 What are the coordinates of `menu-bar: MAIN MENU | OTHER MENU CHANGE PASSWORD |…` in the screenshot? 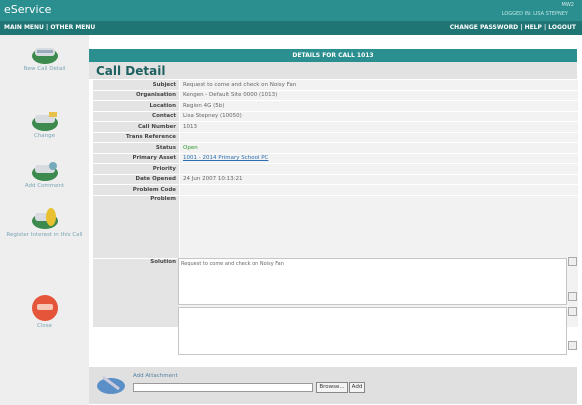 It's located at (291, 28).